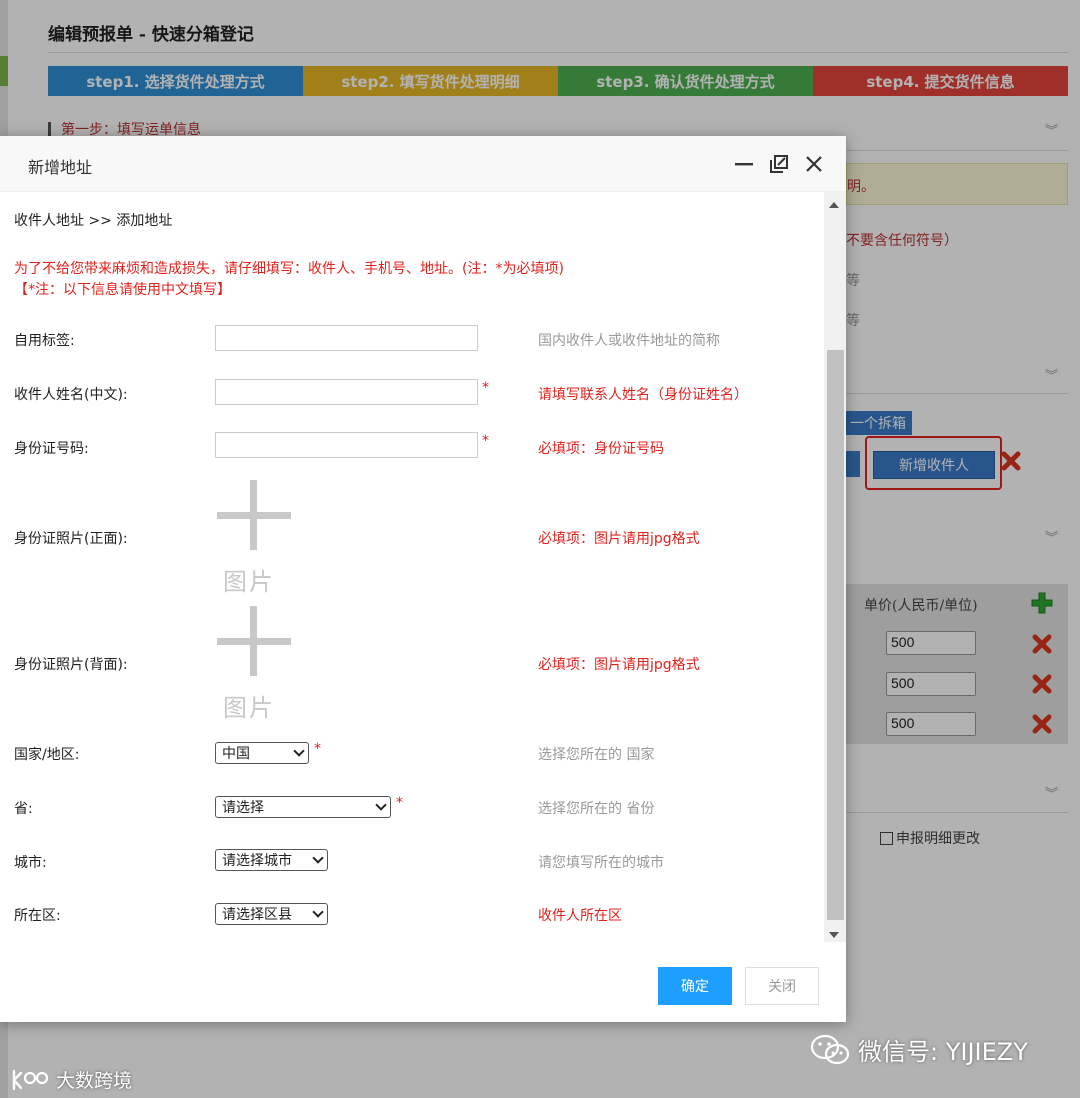 The image size is (1080, 1098). I want to click on district-hint: 收件人所在区, so click(580, 916).